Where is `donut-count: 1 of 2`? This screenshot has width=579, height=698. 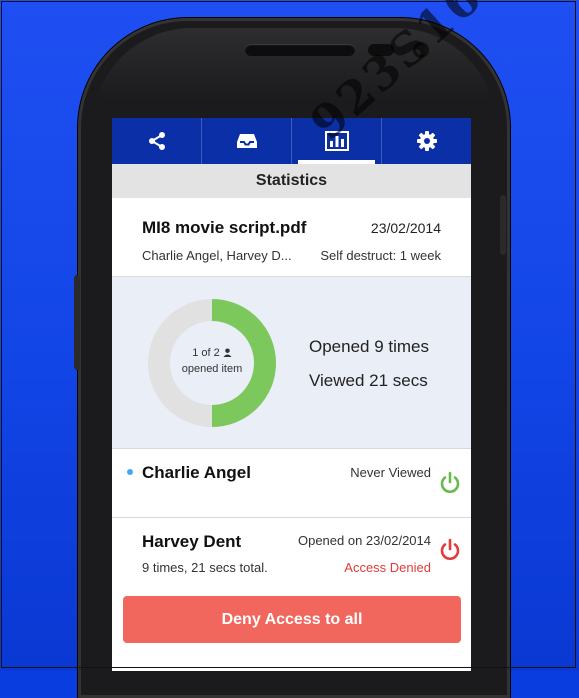
donut-count: 1 of 2 is located at coordinates (206, 353).